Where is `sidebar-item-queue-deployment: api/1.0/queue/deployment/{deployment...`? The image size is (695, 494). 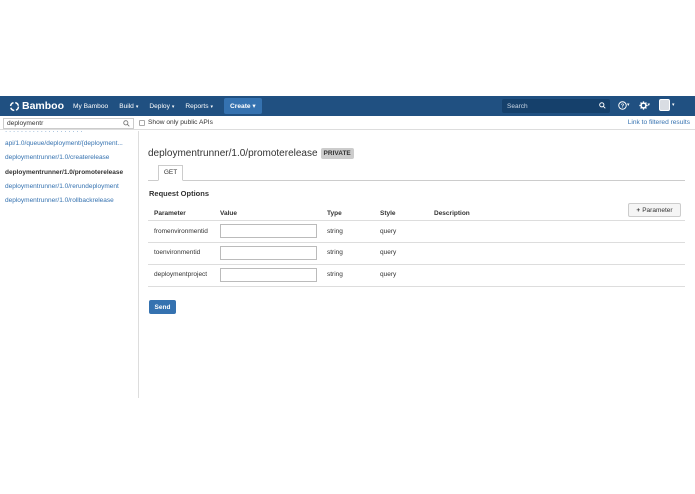
sidebar-item-queue-deployment: api/1.0/queue/deployment/{deployment... is located at coordinates (70, 143).